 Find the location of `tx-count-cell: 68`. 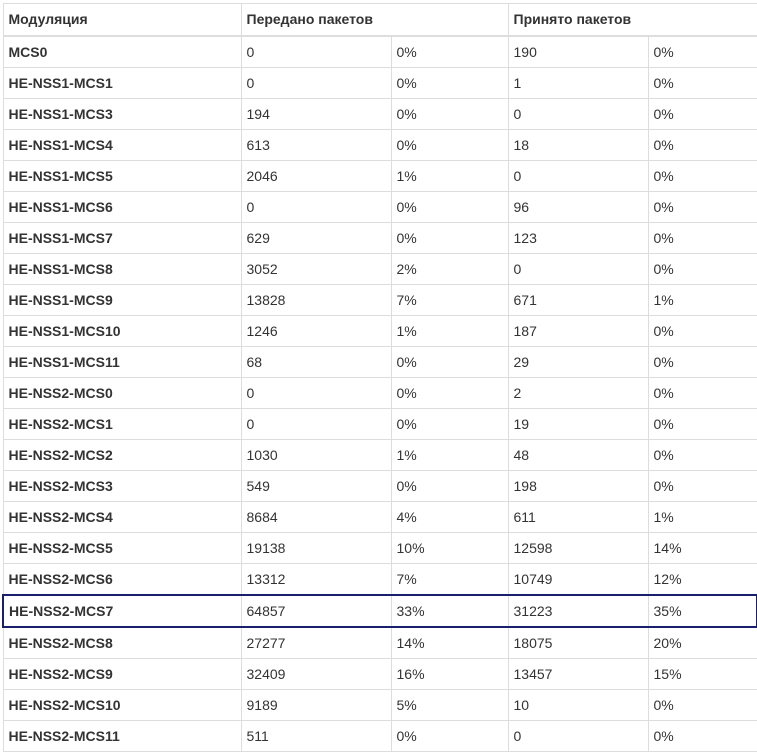

tx-count-cell: 68 is located at coordinates (316, 361).